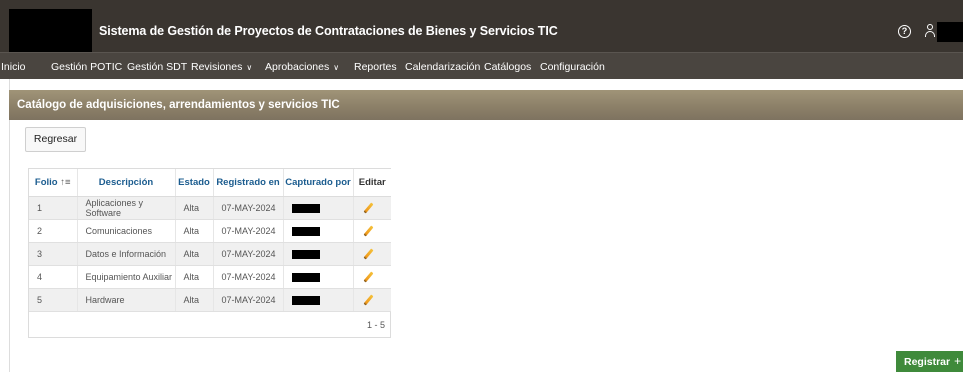  Describe the element at coordinates (572, 67) in the screenshot. I see `nav-item-configuracion: Configuración` at that location.